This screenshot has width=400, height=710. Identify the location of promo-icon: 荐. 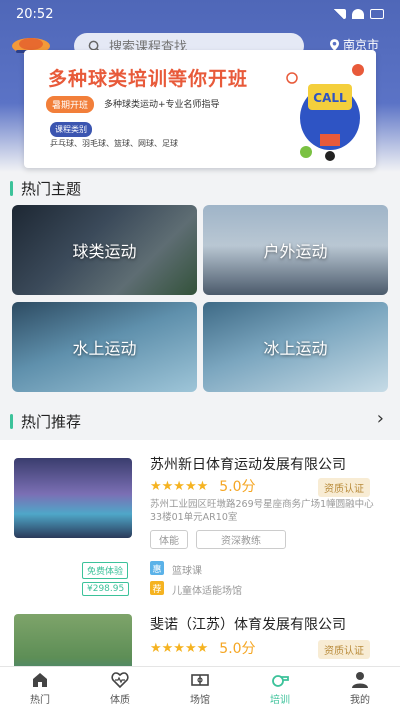
(157, 588).